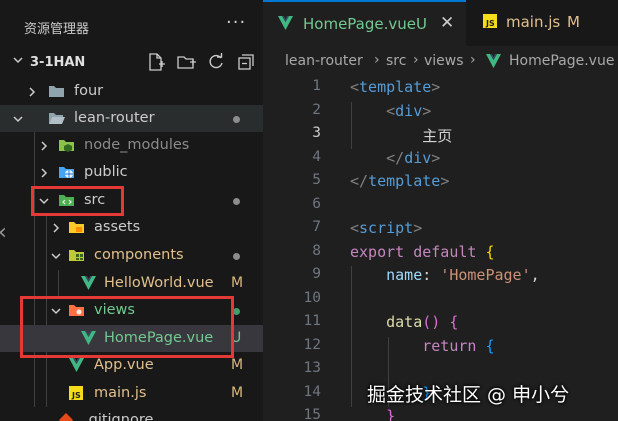  I want to click on code-token: ,, so click(535, 275).